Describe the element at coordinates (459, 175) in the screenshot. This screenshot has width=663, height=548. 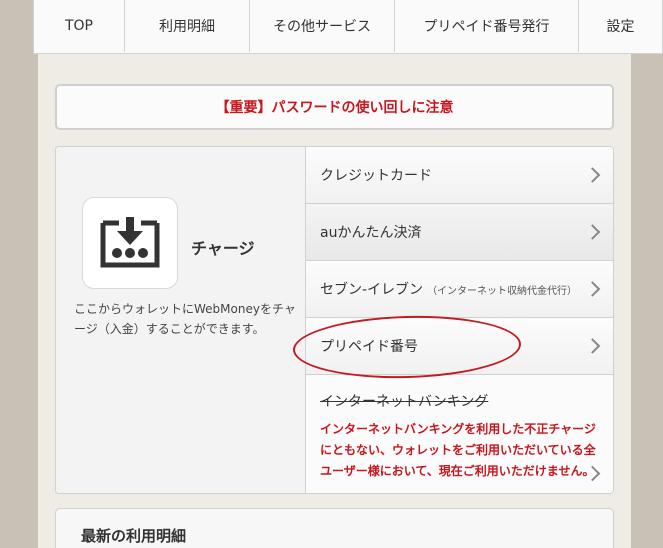
I see `charge-credit-card: クレジットカード` at that location.